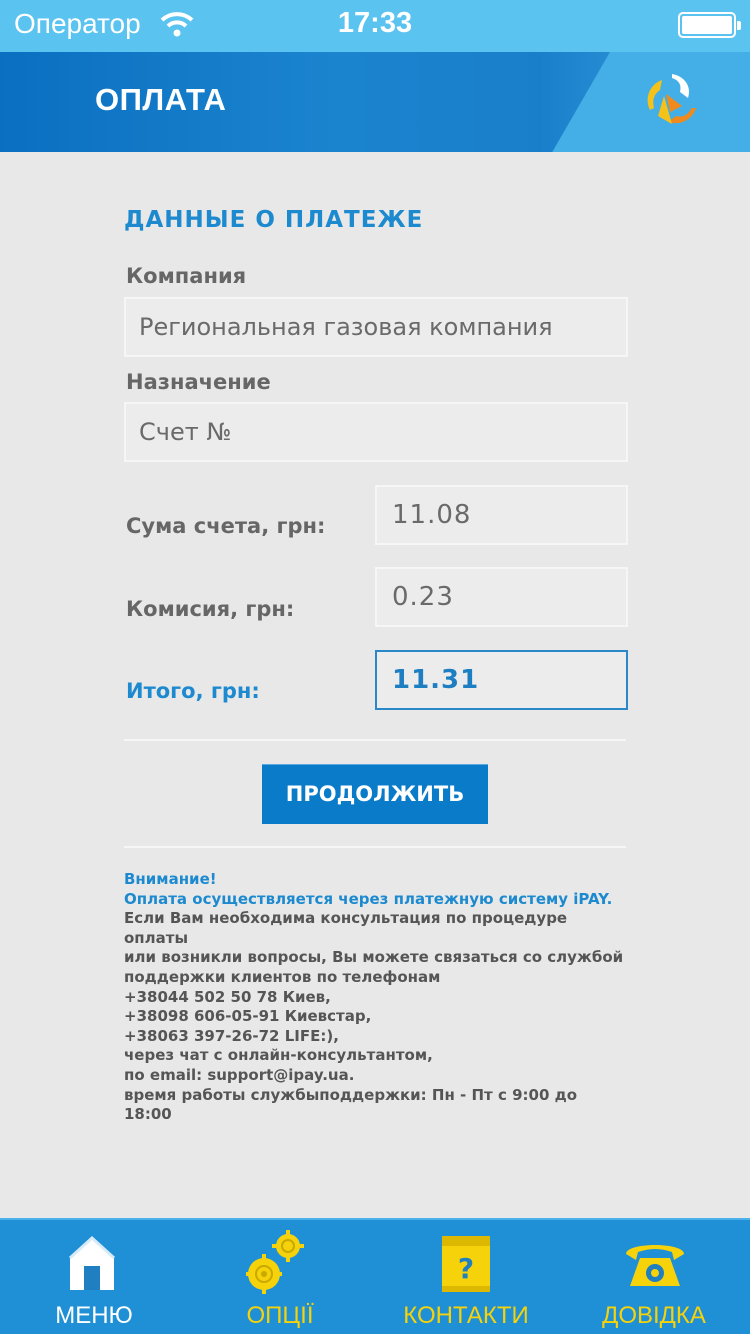 Image resolution: width=750 pixels, height=1334 pixels. I want to click on help-book-icon: ?, so click(466, 1264).